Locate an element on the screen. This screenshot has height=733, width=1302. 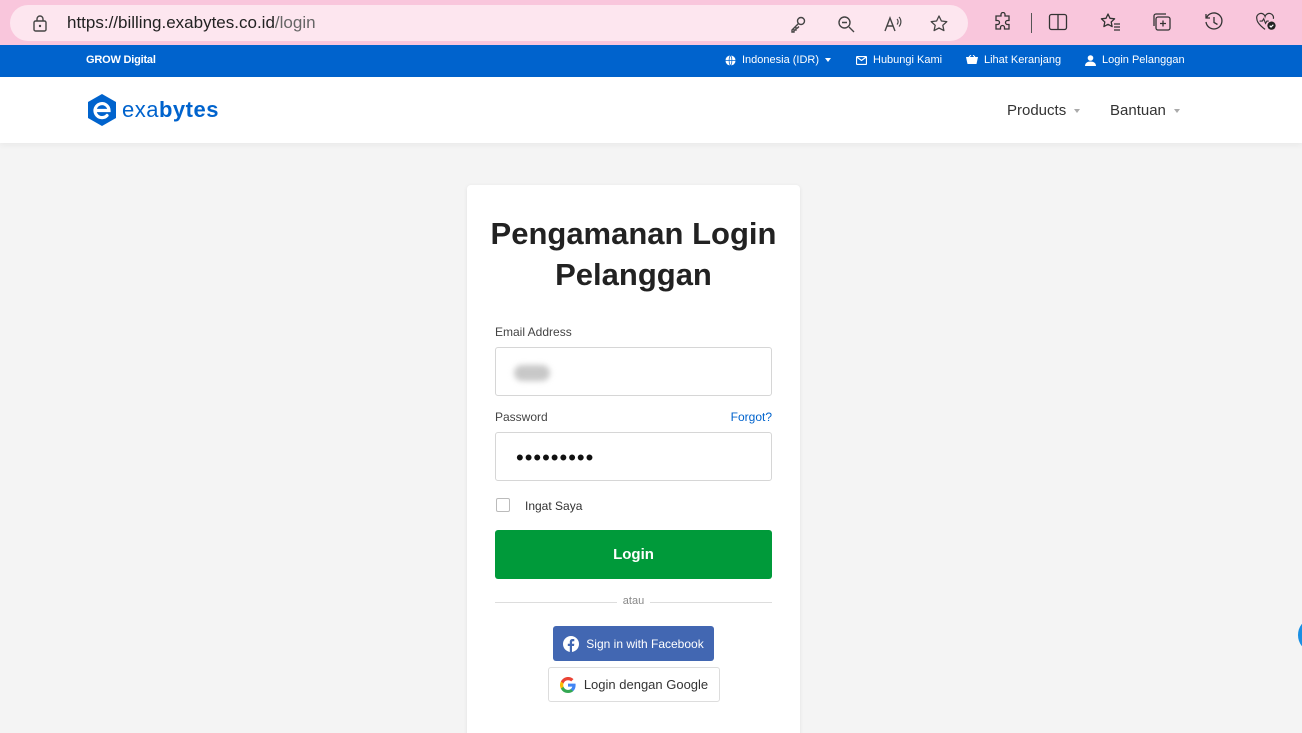
login-button: Login is located at coordinates (633, 554).